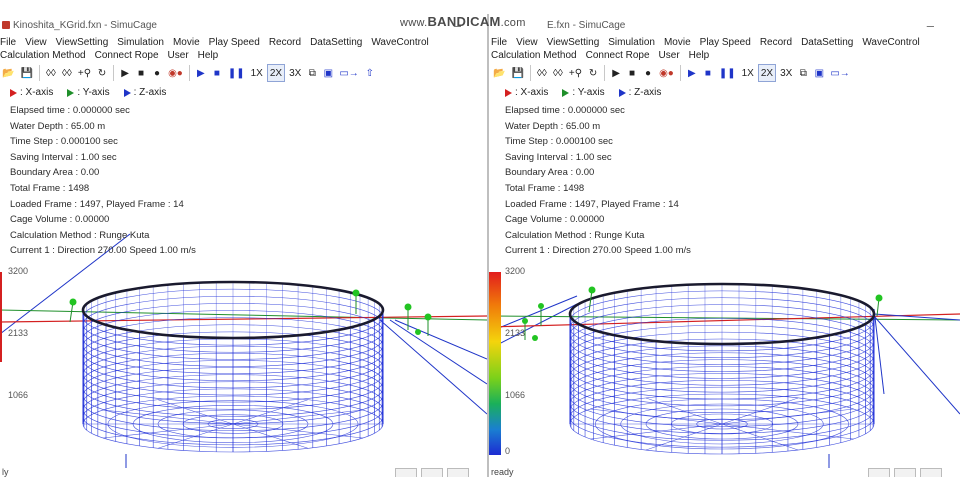 Image resolution: width=960 pixels, height=477 pixels. I want to click on total-frame: Total Frame : 1498, so click(545, 188).